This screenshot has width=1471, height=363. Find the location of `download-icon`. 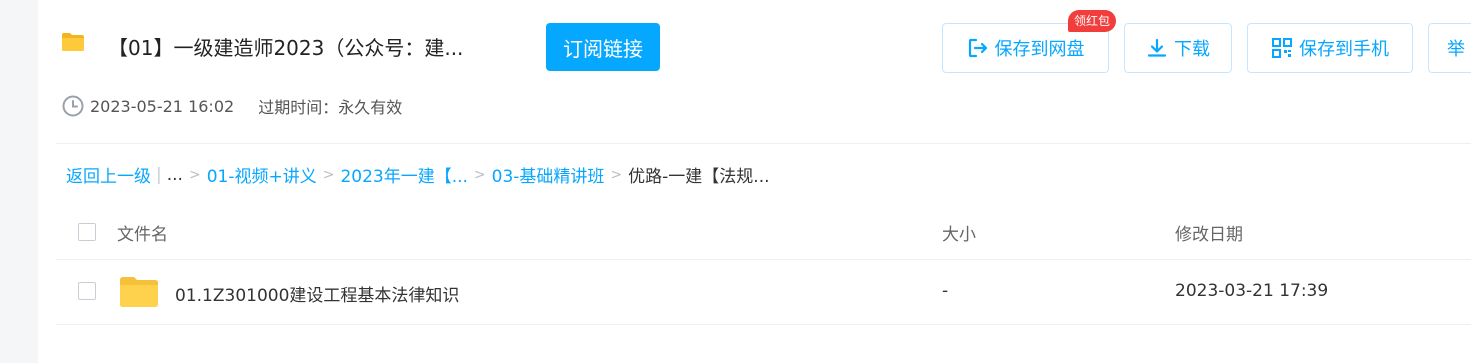

download-icon is located at coordinates (1157, 47).